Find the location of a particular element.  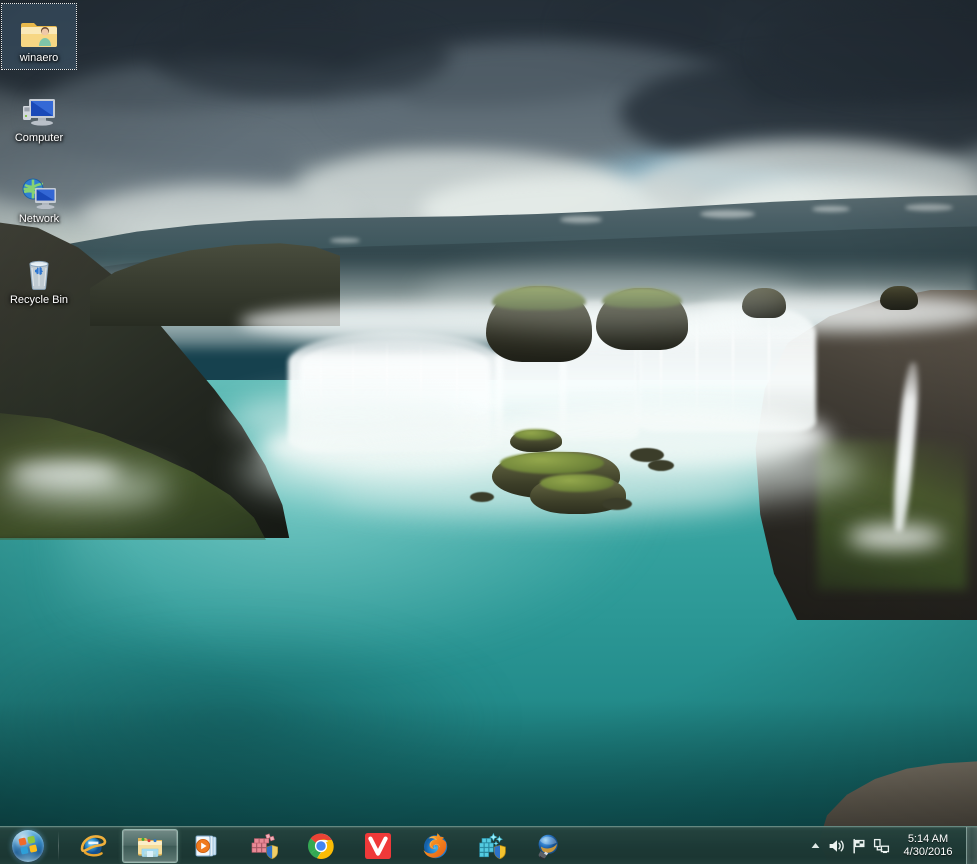

taskbar-button-vivaldi is located at coordinates (378, 846).